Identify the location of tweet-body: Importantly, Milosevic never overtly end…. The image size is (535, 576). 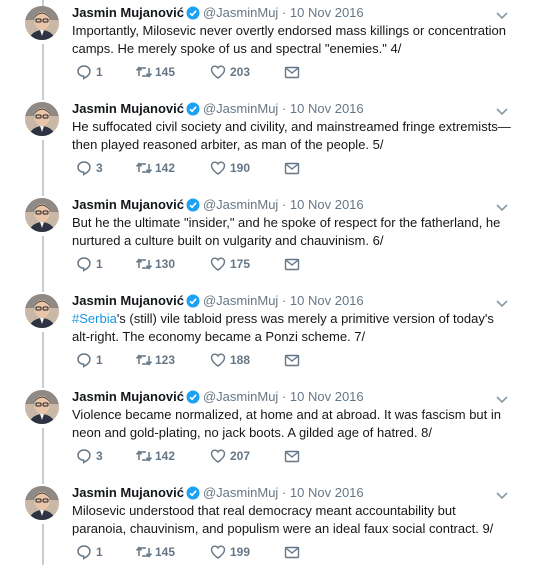
(289, 39).